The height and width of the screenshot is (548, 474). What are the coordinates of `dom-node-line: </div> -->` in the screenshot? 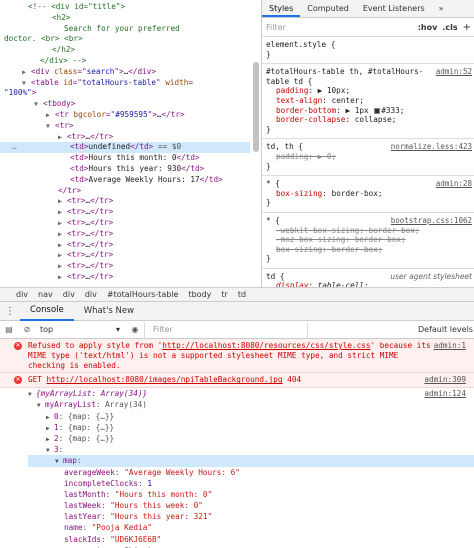 It's located at (125, 61).